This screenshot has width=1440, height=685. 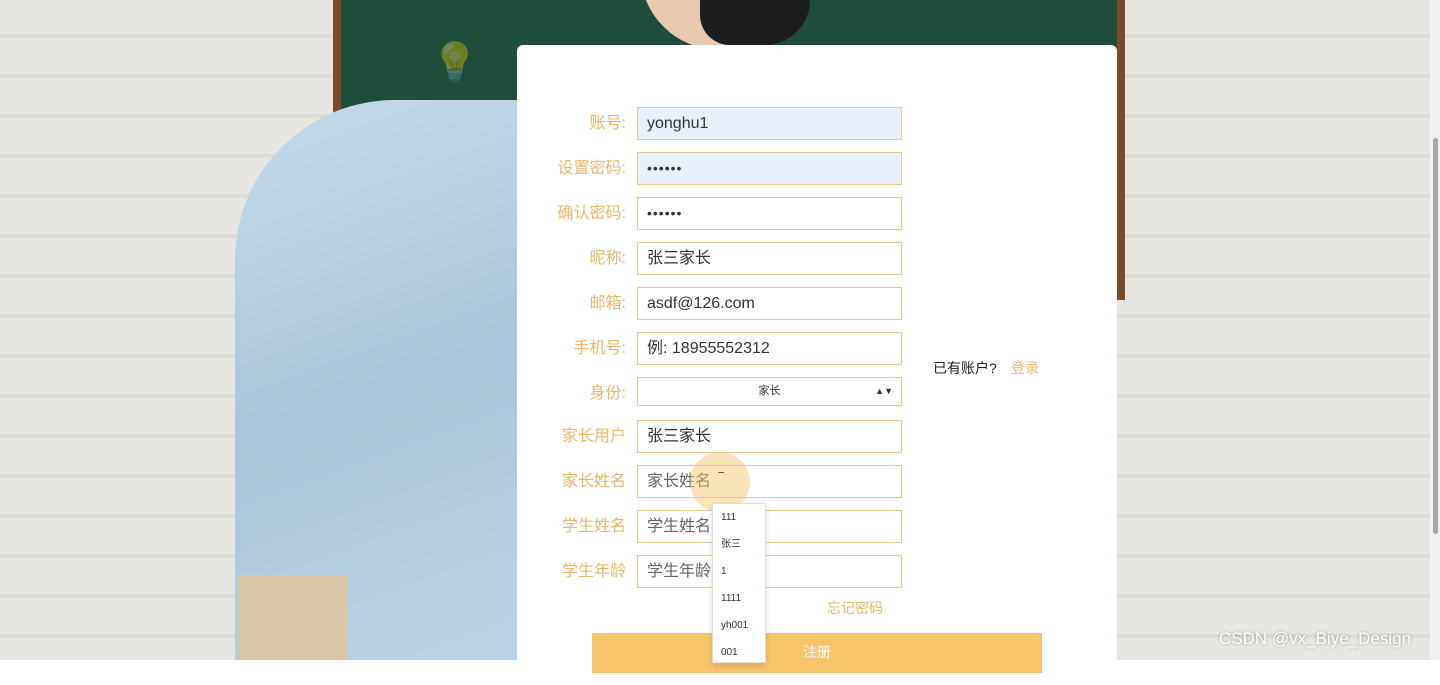 I want to click on student-age-input: 学生年龄, so click(x=769, y=571).